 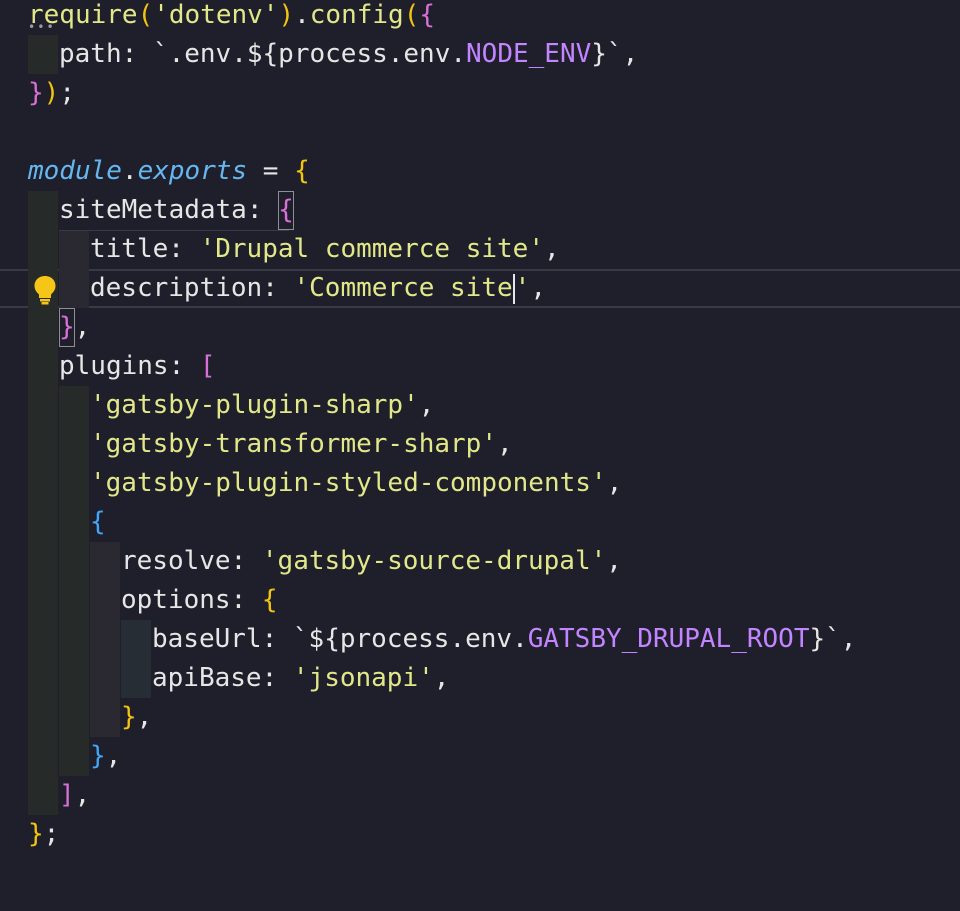 I want to click on code-text: ],, so click(x=74, y=795).